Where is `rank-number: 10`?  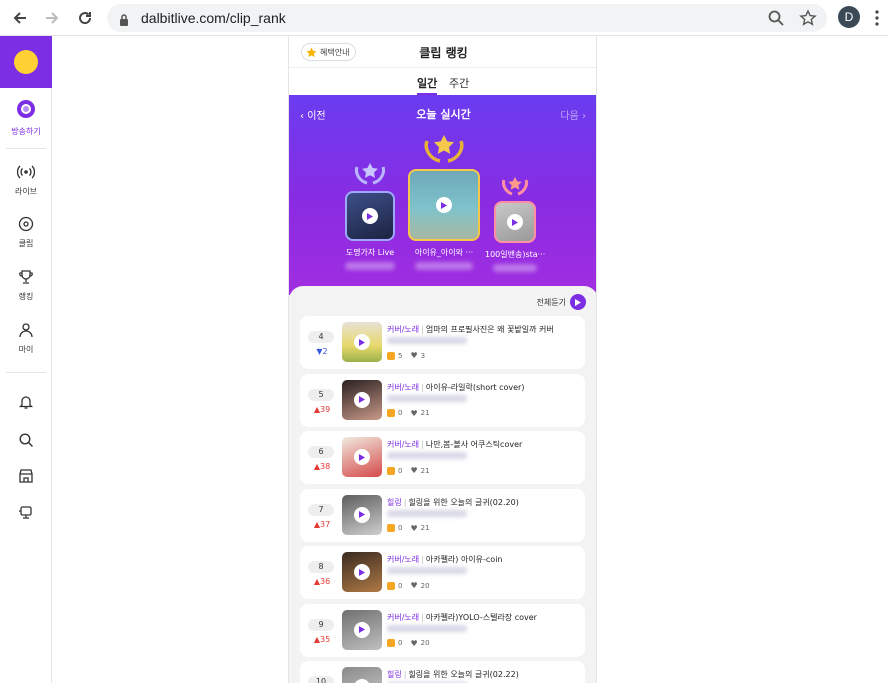
rank-number: 10 is located at coordinates (321, 679).